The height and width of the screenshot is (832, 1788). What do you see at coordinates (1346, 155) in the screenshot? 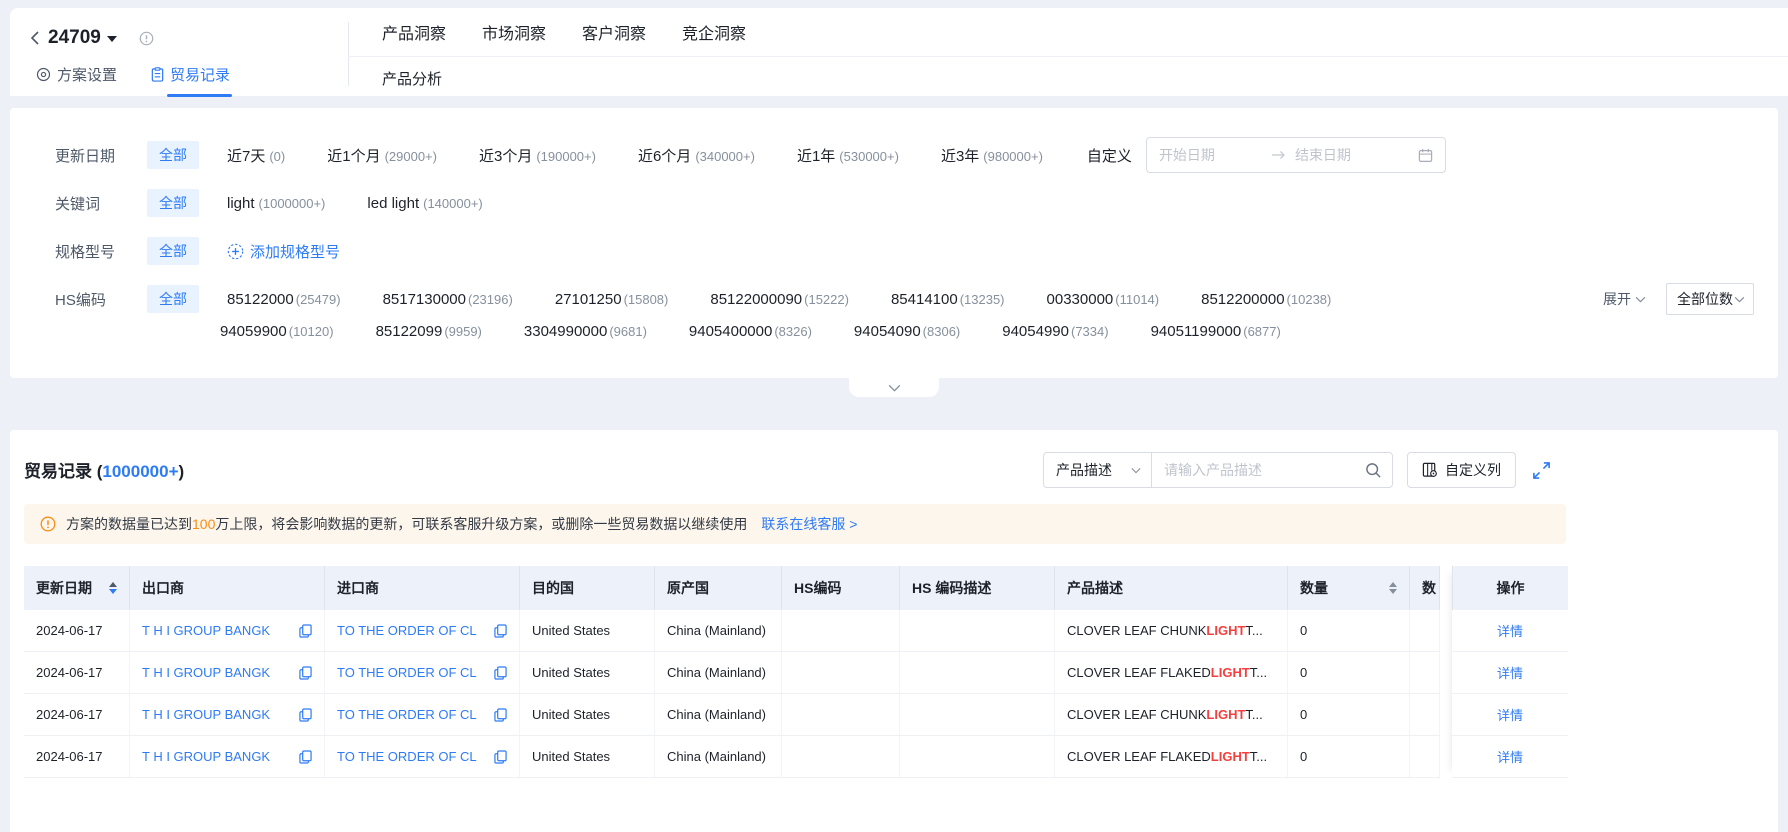
I see `end-date-input` at bounding box center [1346, 155].